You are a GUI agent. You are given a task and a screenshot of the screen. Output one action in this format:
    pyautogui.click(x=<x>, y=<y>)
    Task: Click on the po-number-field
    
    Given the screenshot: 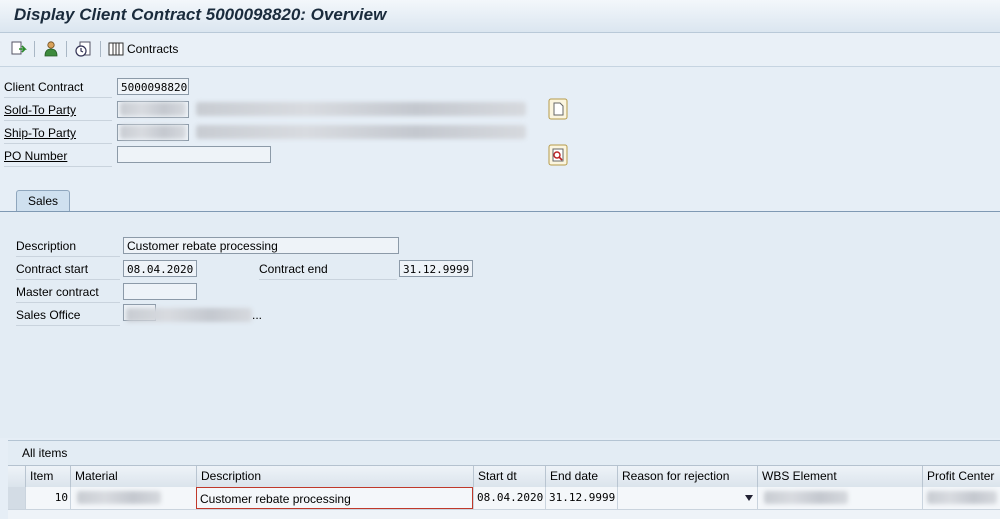 What is the action you would take?
    pyautogui.click(x=194, y=154)
    